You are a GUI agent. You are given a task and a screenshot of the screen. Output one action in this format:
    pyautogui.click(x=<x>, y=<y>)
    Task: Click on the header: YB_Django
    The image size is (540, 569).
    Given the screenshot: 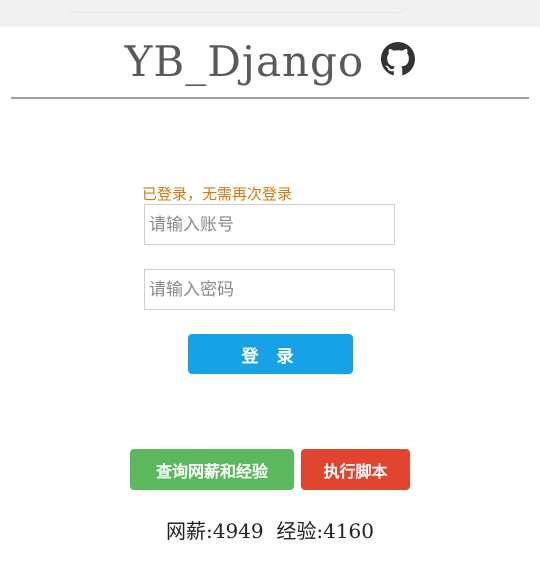 What is the action you would take?
    pyautogui.click(x=270, y=62)
    